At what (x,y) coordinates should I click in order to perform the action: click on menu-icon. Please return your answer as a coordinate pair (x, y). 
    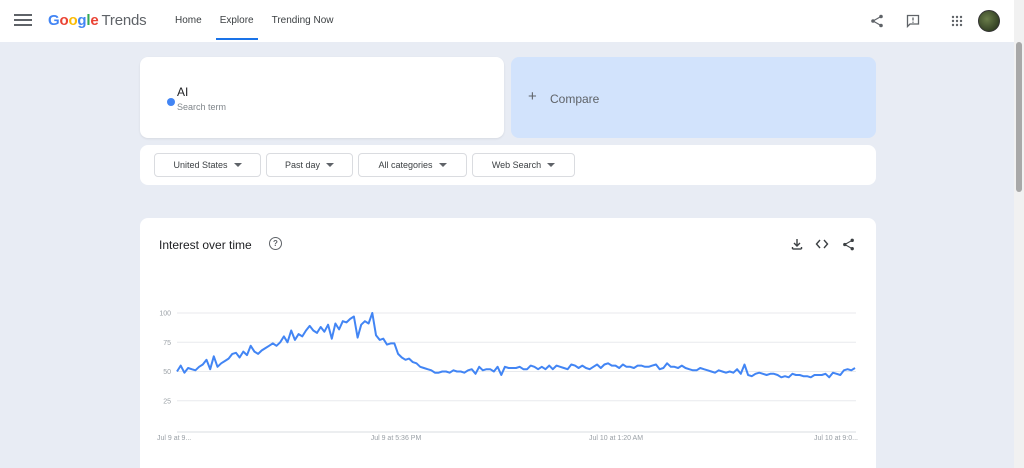
    Looking at the image, I should click on (23, 20).